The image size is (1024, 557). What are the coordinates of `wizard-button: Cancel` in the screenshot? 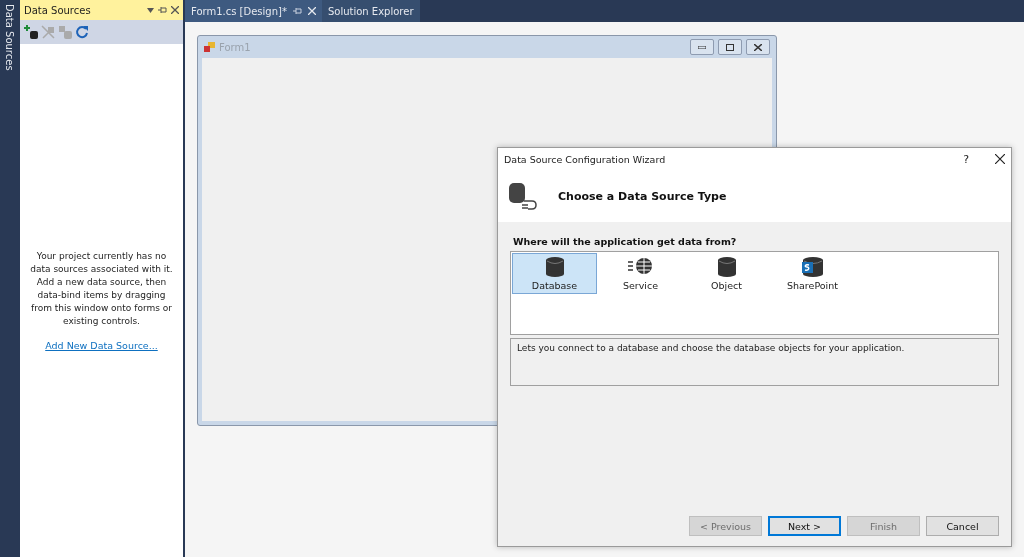 It's located at (962, 526).